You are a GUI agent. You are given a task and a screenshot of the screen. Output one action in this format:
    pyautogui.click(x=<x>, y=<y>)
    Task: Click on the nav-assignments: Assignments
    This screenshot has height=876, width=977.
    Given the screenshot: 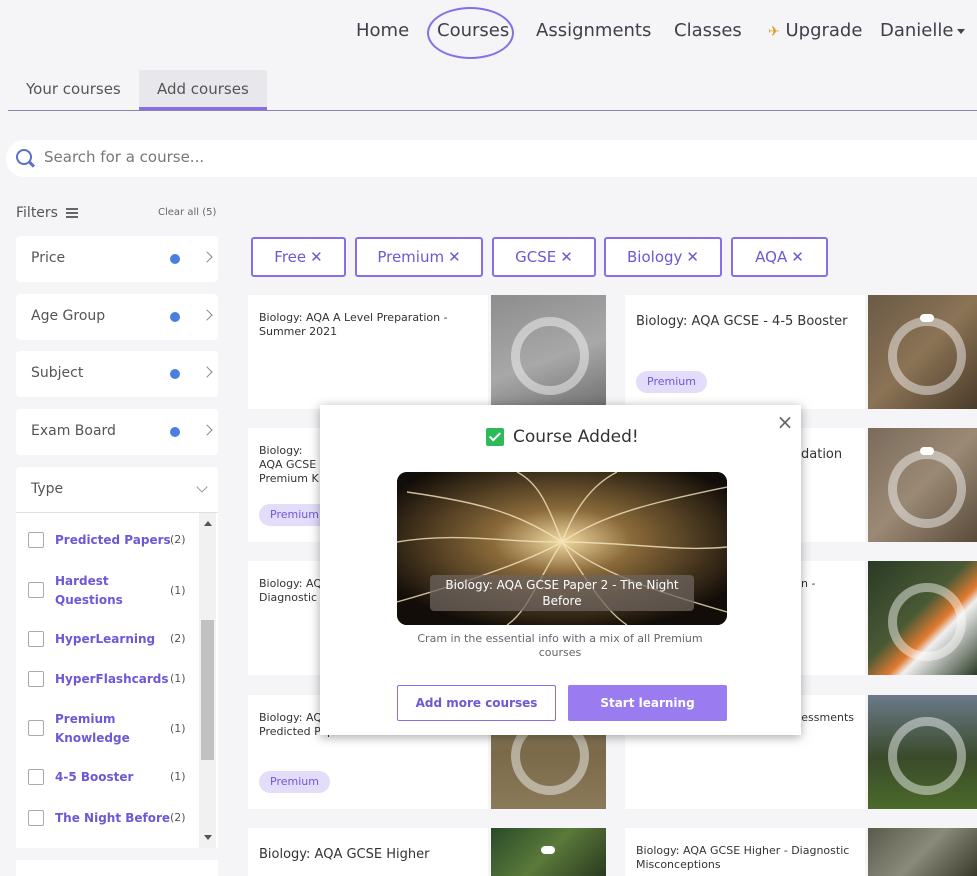 What is the action you would take?
    pyautogui.click(x=593, y=30)
    